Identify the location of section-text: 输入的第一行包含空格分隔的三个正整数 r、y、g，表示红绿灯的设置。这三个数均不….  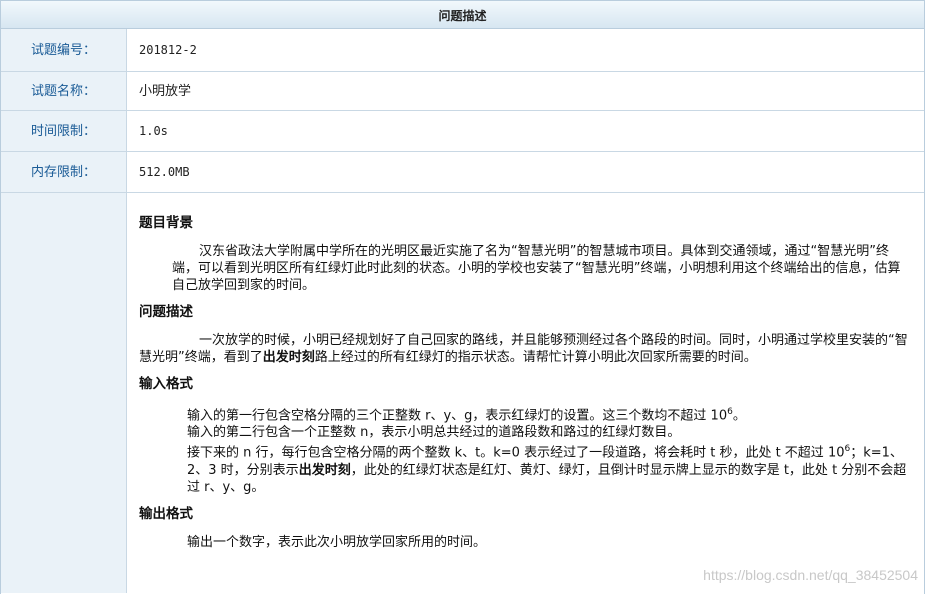
(547, 451).